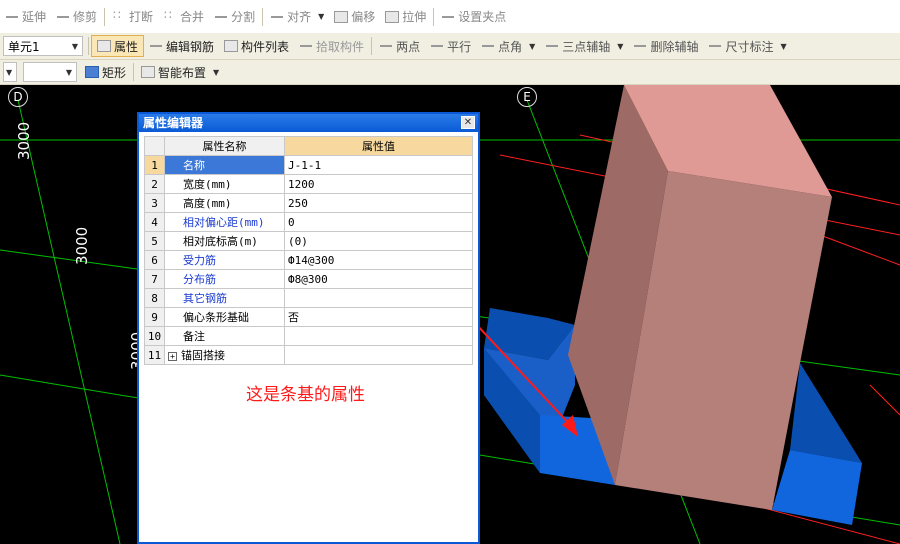 The height and width of the screenshot is (544, 900). I want to click on table-row: 10 备注, so click(308, 336).